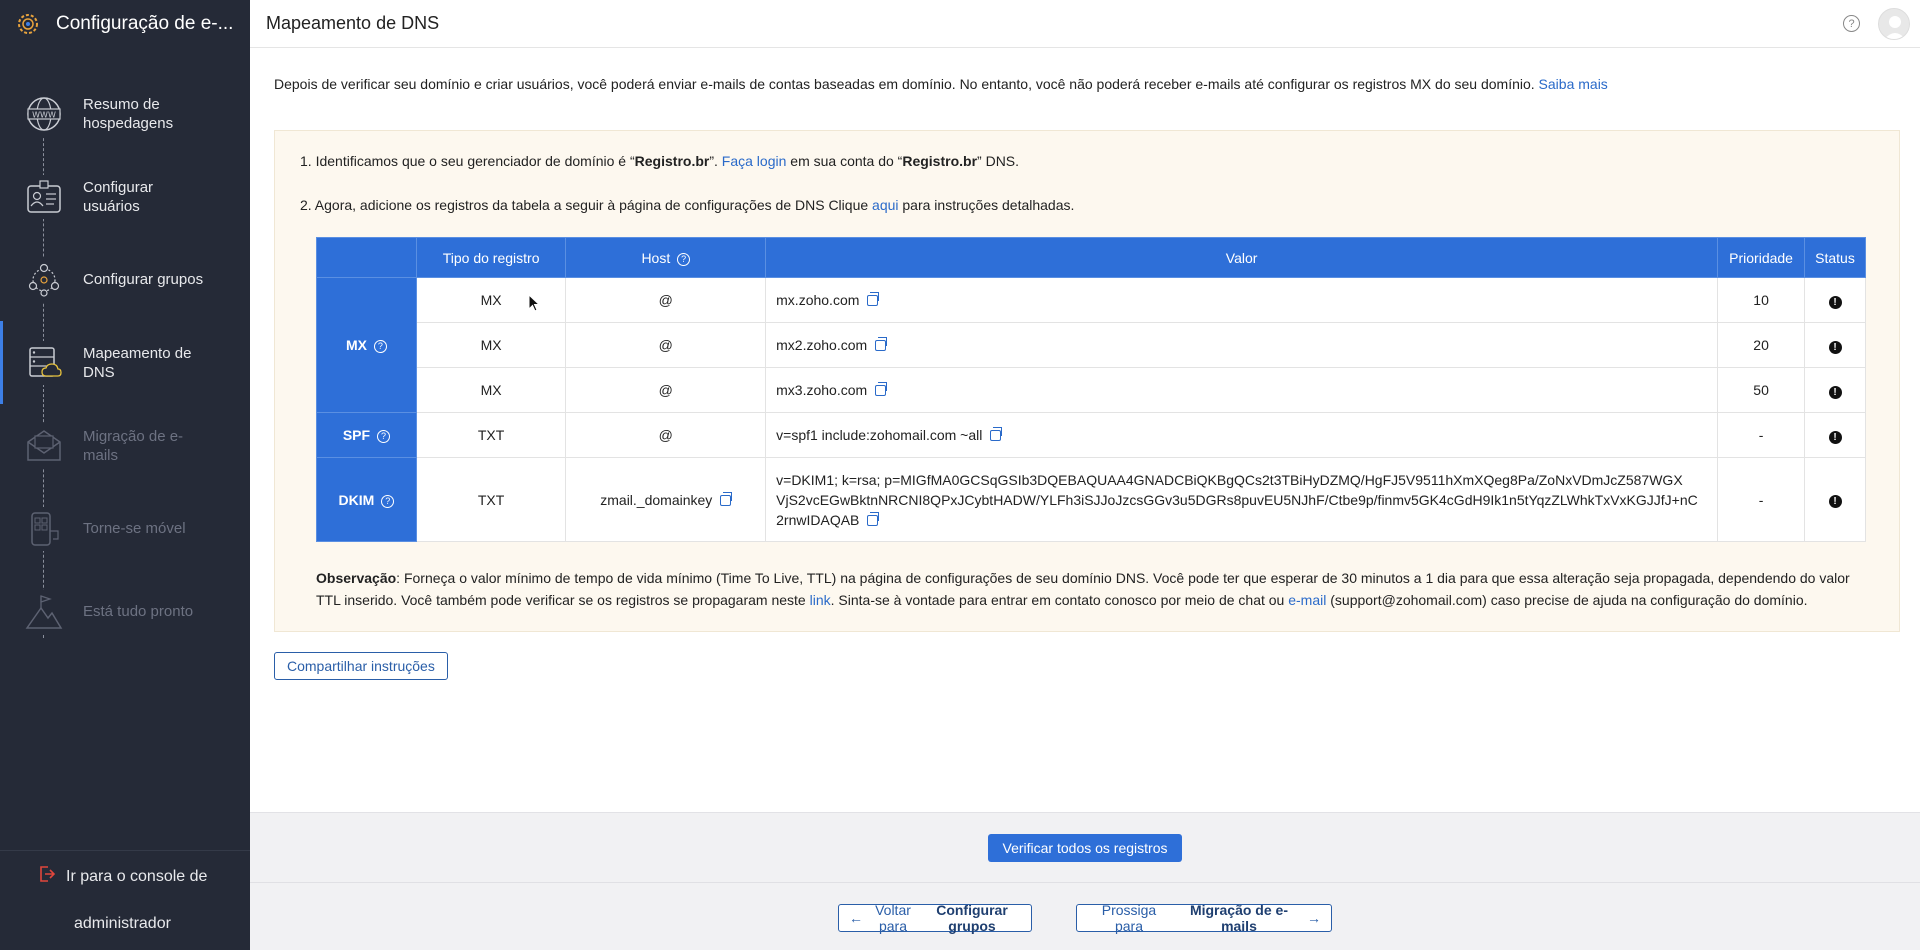 The width and height of the screenshot is (1920, 950). I want to click on column-header-status: Status, so click(1835, 257).